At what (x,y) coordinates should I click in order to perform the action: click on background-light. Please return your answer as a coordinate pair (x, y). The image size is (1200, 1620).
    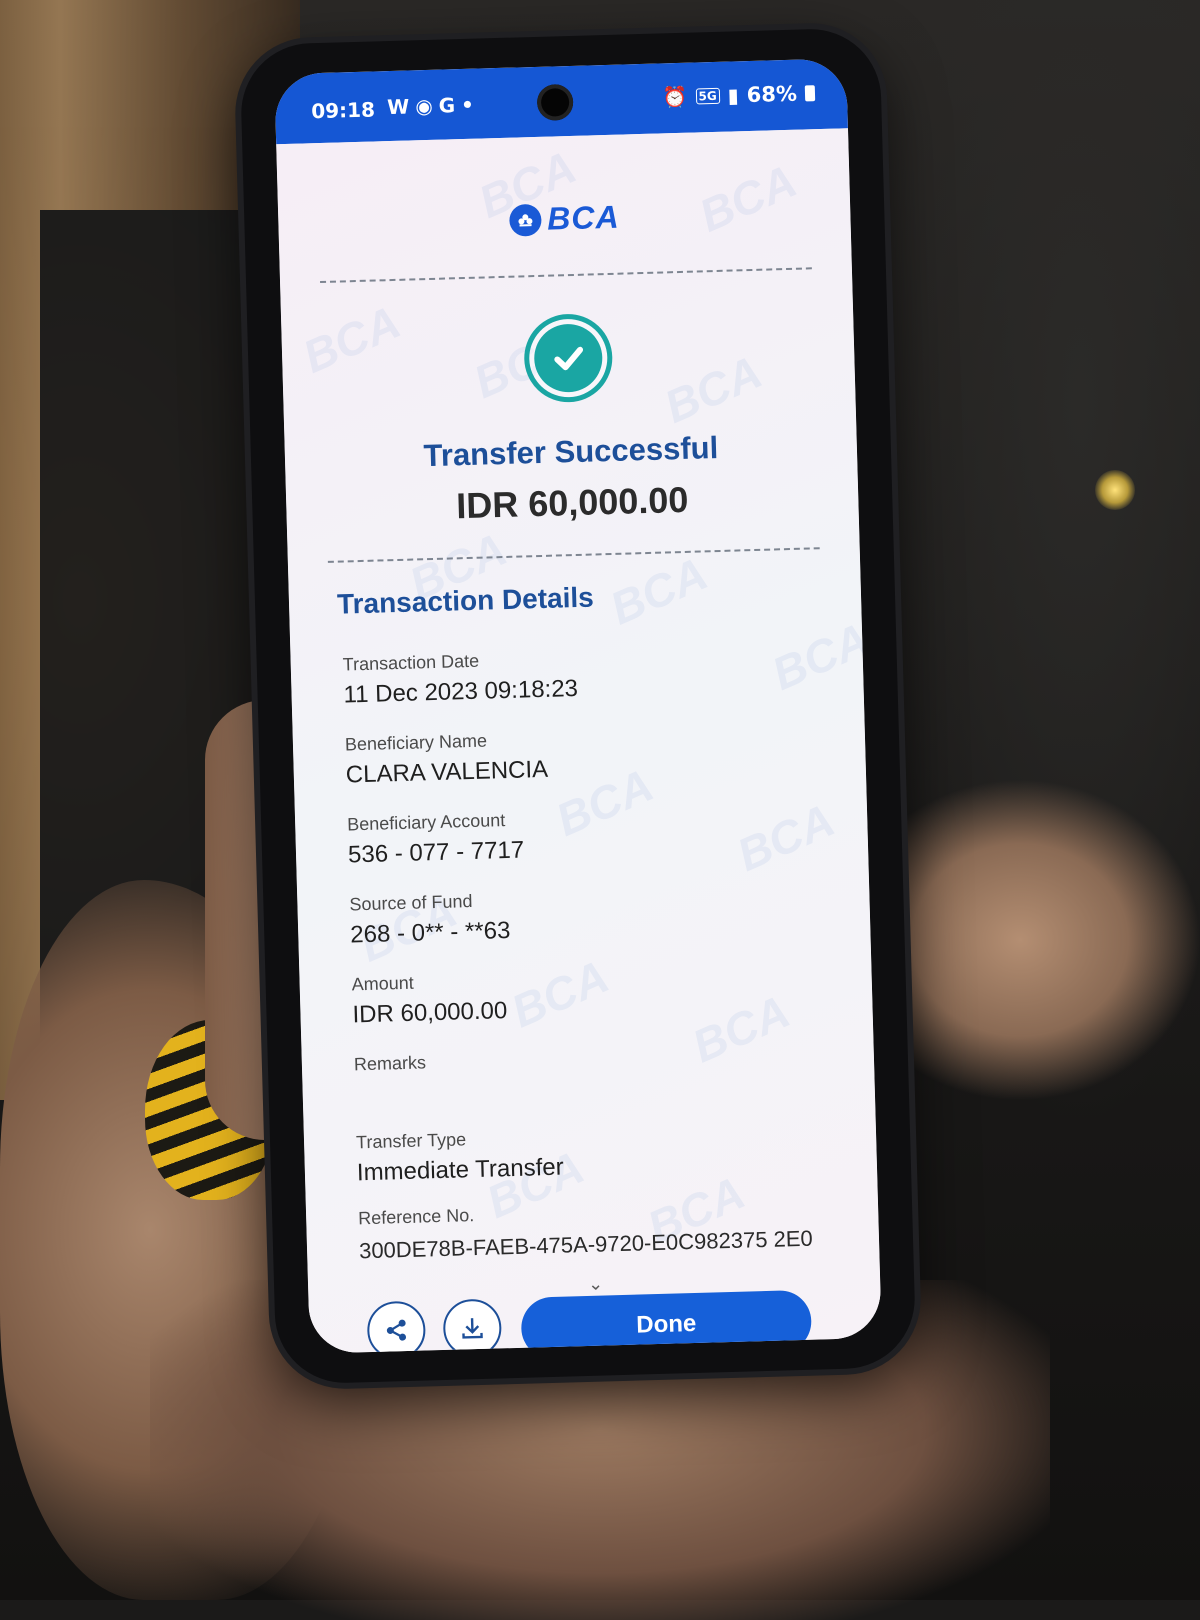
    Looking at the image, I should click on (1115, 490).